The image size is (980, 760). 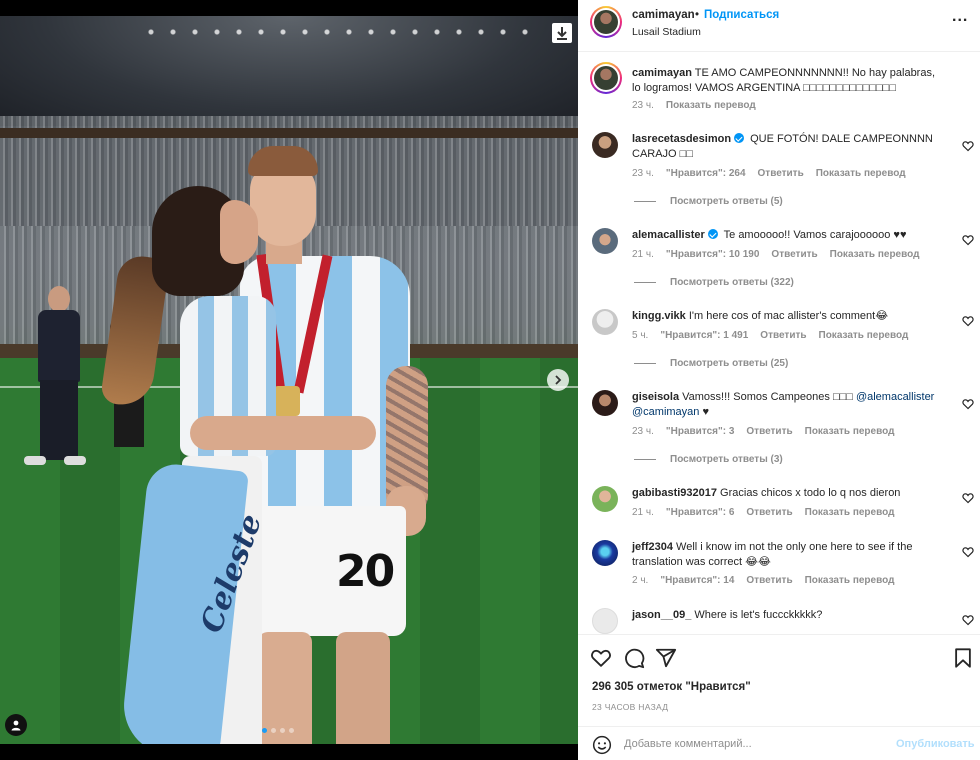 What do you see at coordinates (706, 173) in the screenshot?
I see `comment-likes: "Нравится": 264` at bounding box center [706, 173].